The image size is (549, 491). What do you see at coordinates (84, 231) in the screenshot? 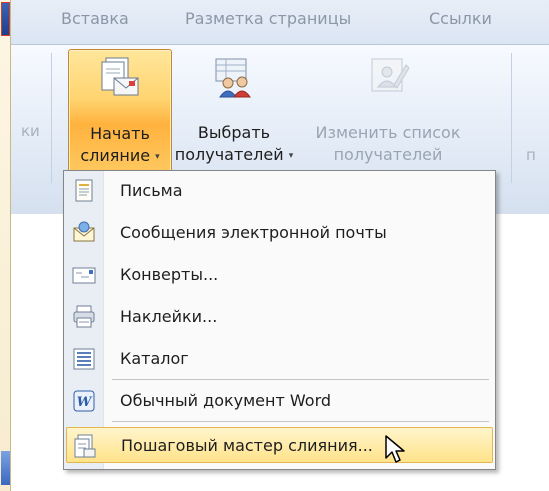
I see `email-message-icon` at bounding box center [84, 231].